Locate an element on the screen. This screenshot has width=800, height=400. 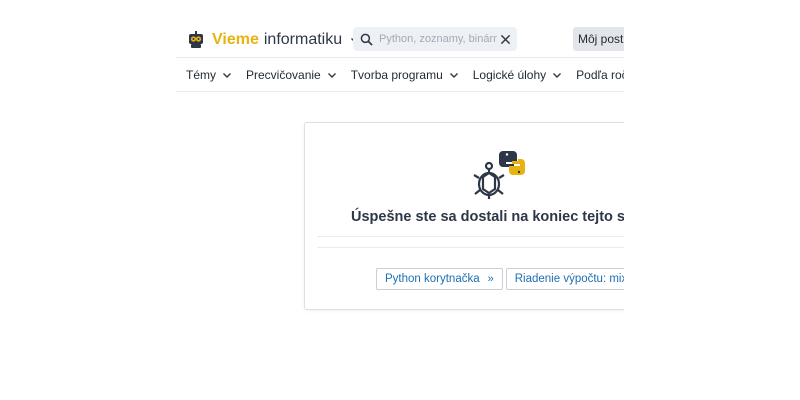
python-turtle-icon is located at coordinates (499, 175).